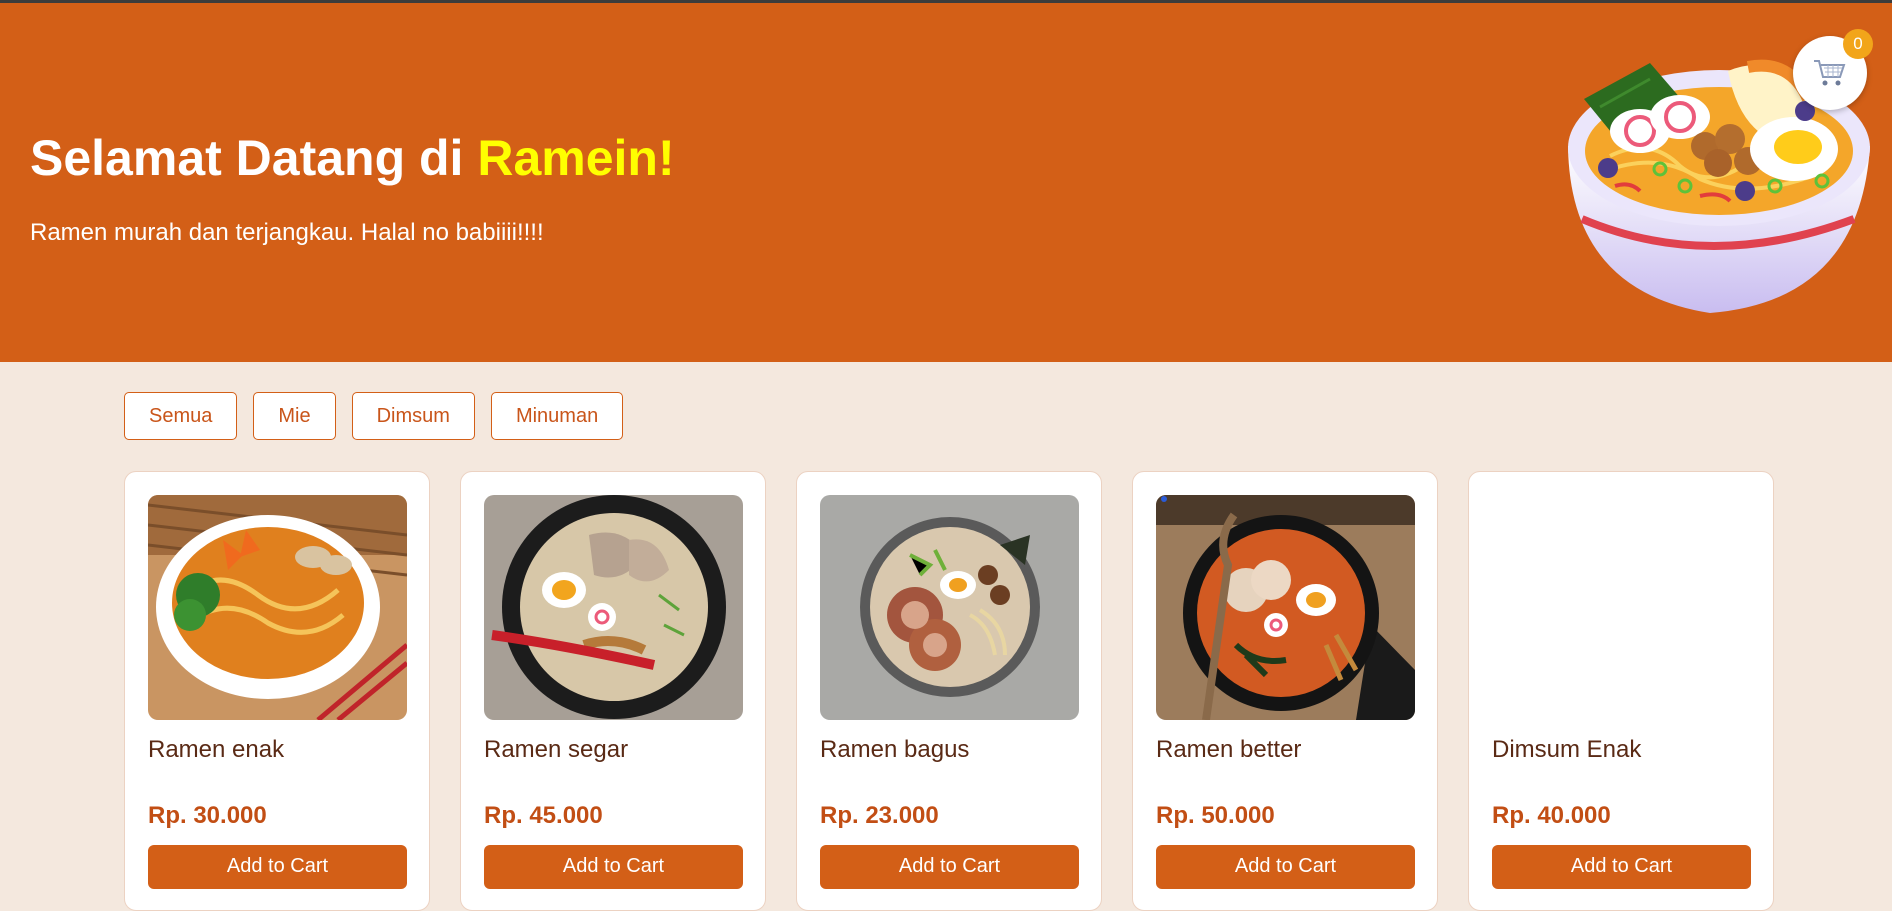  I want to click on category-filter-bar: Semua Mie Dimsum Minuman, so click(374, 416).